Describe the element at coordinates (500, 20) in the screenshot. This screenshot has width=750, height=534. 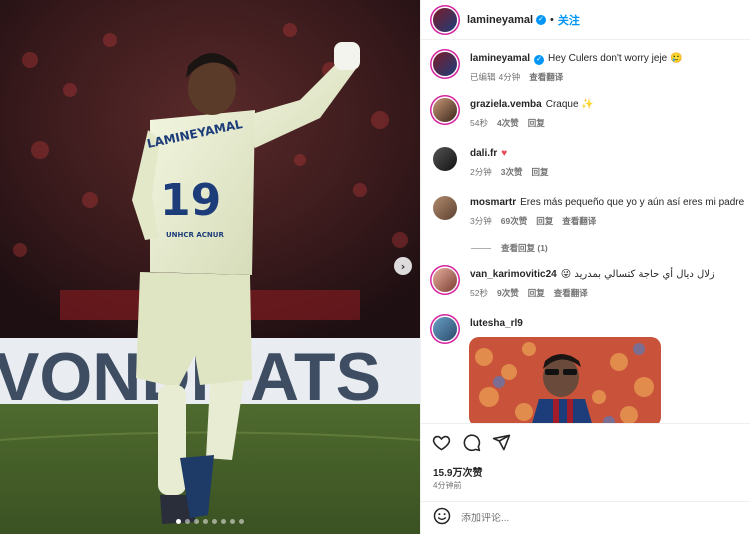
I see `author-username: lamineyamal` at that location.